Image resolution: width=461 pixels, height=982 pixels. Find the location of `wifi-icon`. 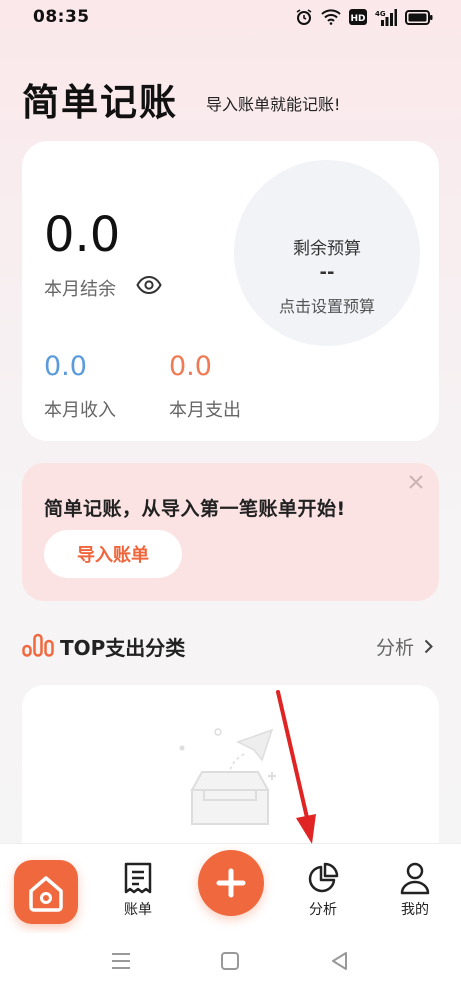

wifi-icon is located at coordinates (331, 17).